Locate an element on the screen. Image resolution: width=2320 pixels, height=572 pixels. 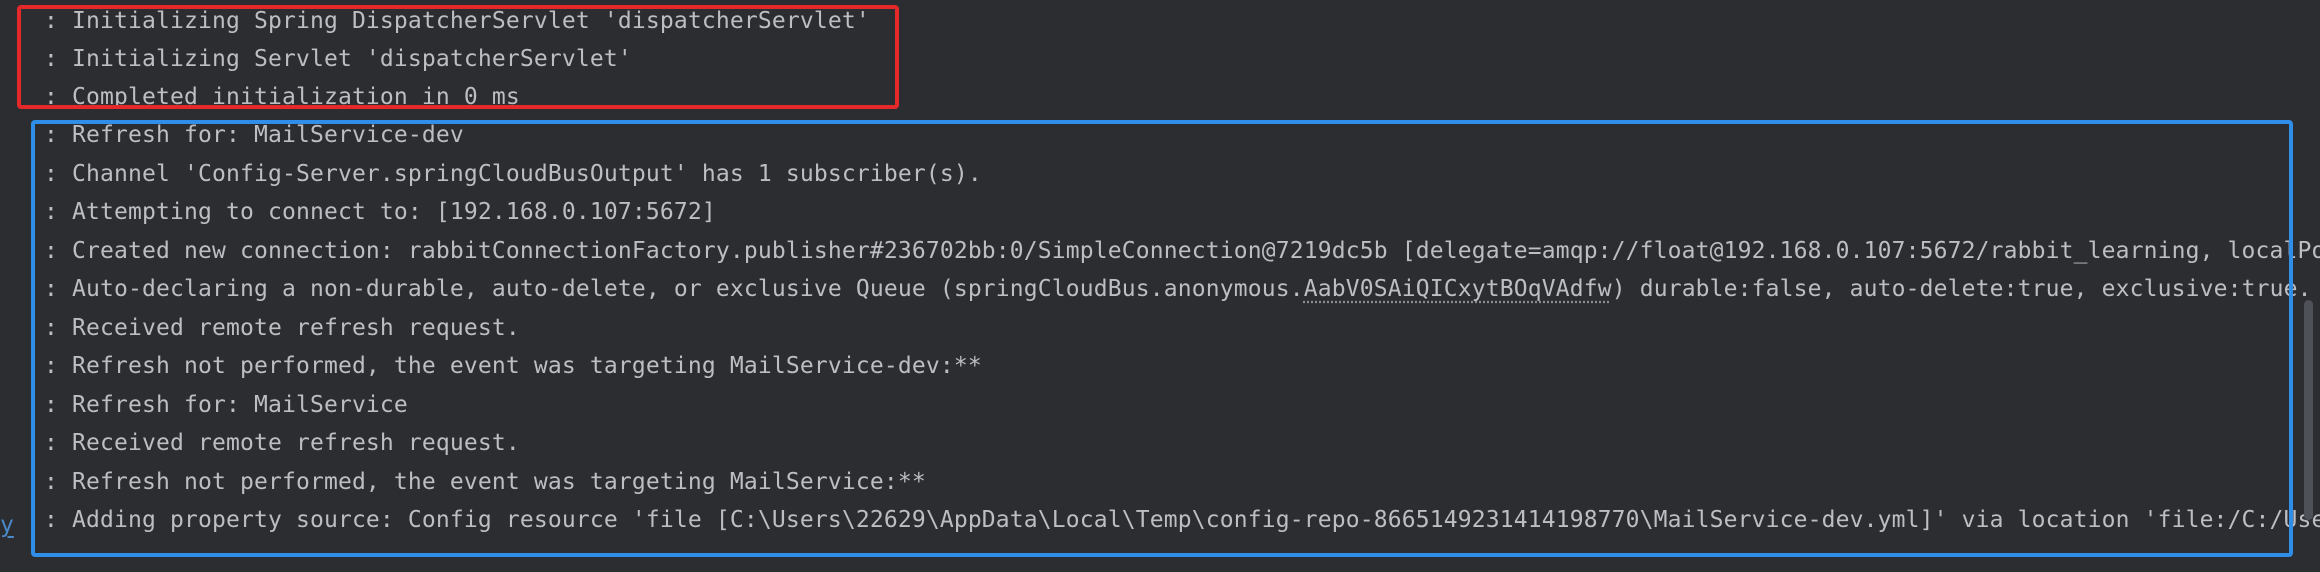
log-source-link: y is located at coordinates (7, 525).